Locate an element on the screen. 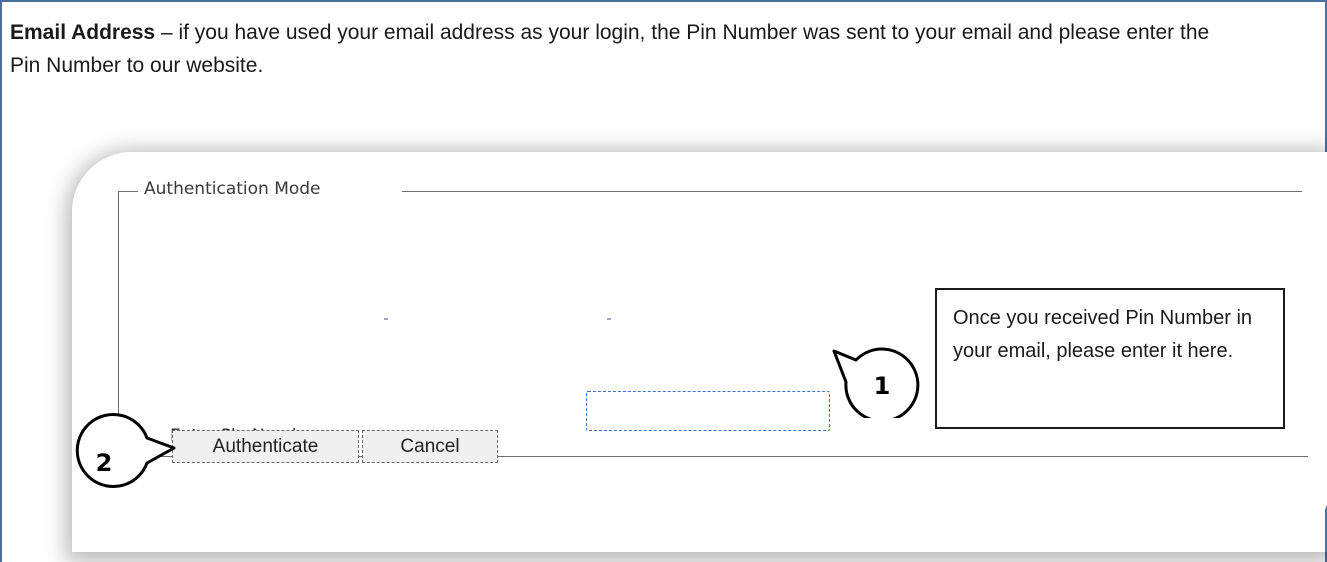 The height and width of the screenshot is (562, 1327). callout-1-number: 1 is located at coordinates (882, 386).